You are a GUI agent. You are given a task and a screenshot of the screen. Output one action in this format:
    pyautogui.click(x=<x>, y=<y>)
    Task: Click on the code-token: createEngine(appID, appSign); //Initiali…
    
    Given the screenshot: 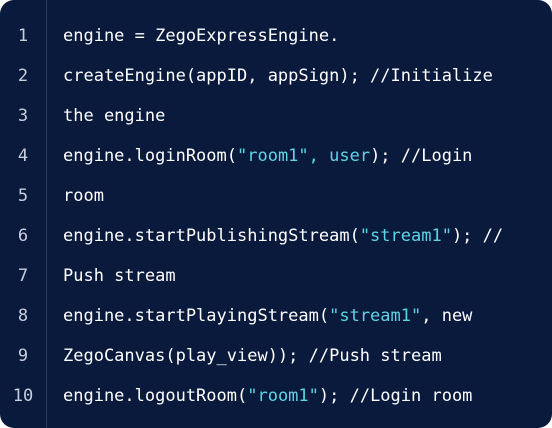 What is the action you would take?
    pyautogui.click(x=278, y=76)
    